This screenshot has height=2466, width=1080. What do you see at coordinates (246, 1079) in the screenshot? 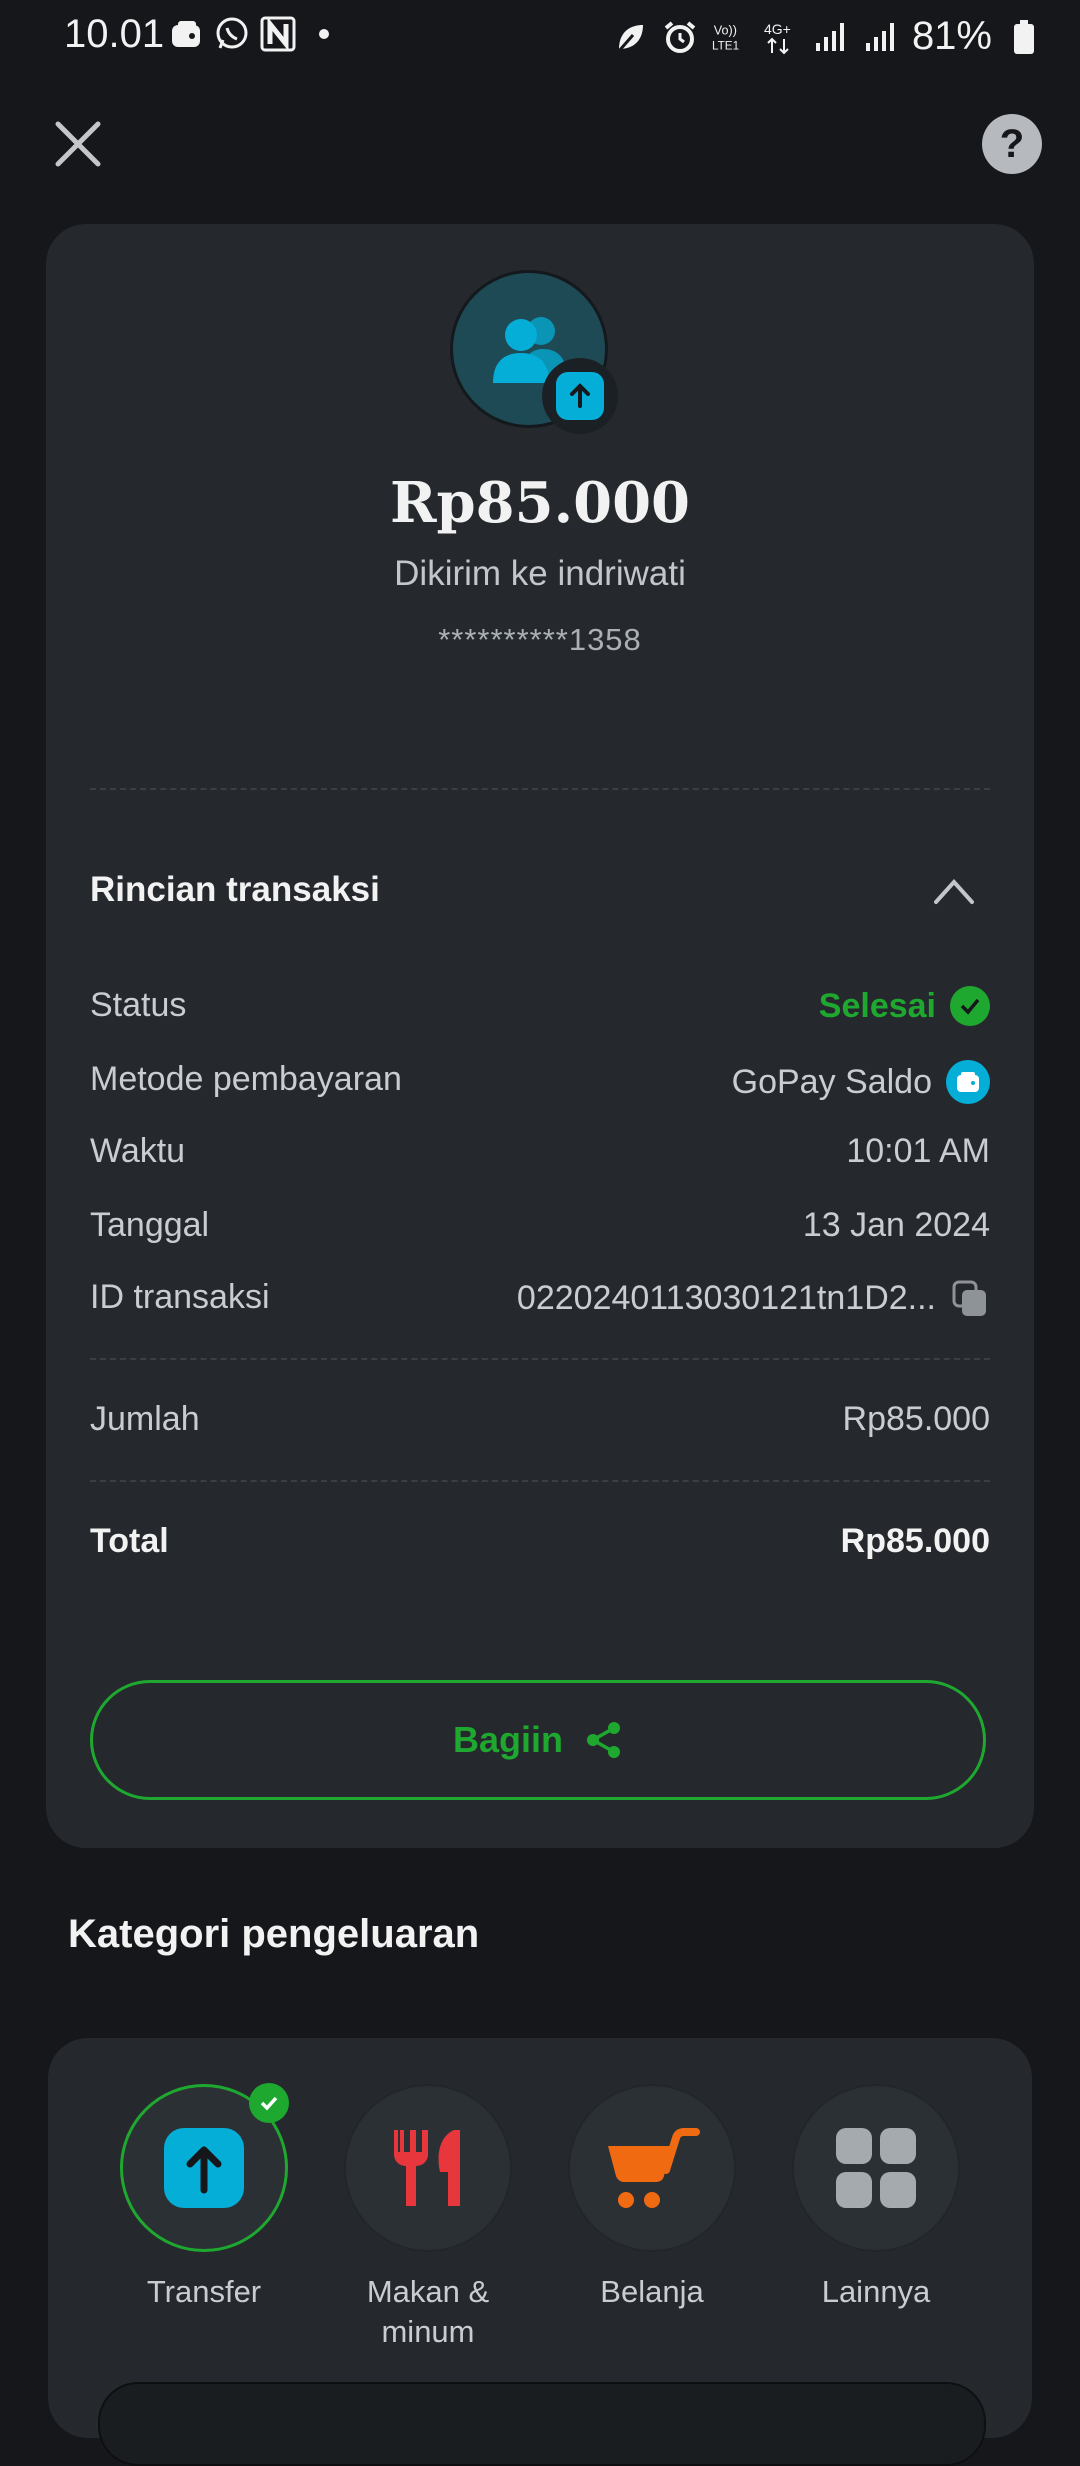
I see `payment-method-label: Metode pembayaran` at bounding box center [246, 1079].